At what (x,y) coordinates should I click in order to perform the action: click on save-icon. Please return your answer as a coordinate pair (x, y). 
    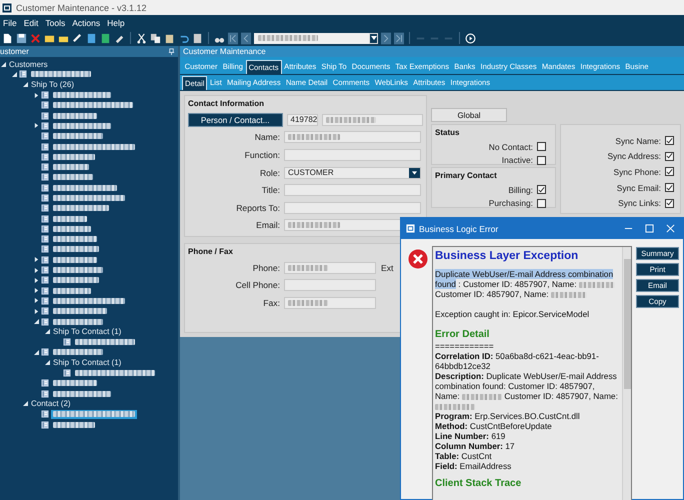
    Looking at the image, I should click on (21, 38).